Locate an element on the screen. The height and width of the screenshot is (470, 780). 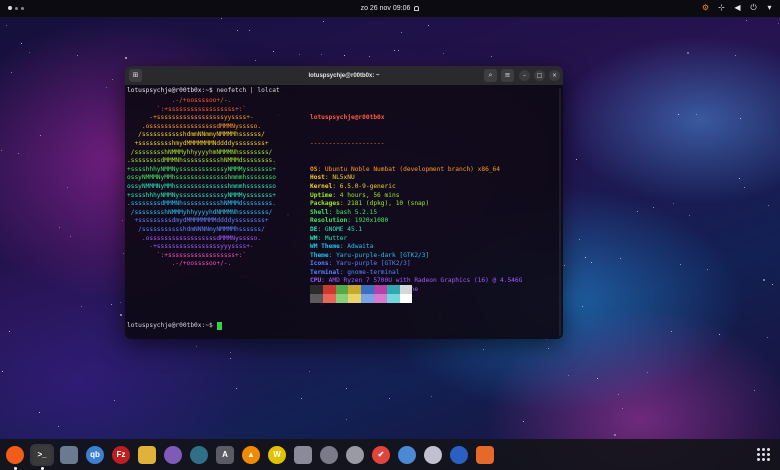
network-icon: ⊹ is located at coordinates (721, 7).